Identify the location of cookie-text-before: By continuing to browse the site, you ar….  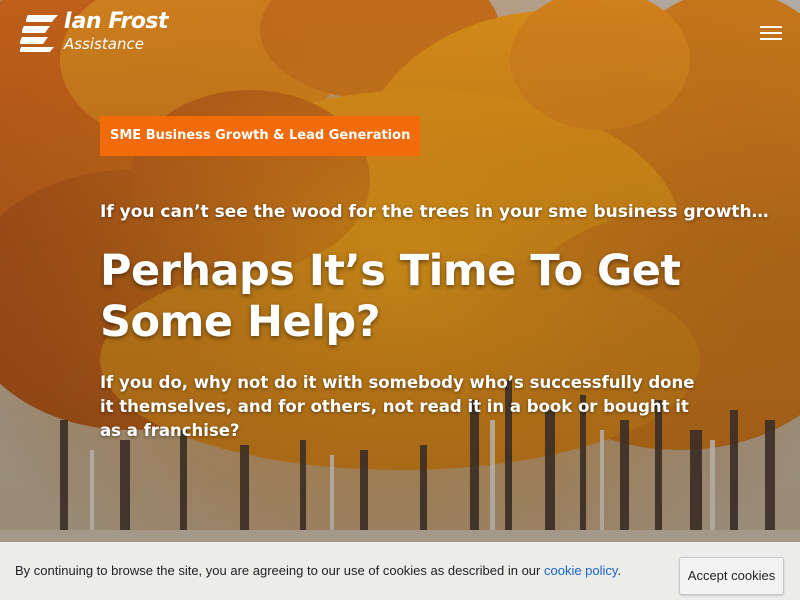
(279, 570).